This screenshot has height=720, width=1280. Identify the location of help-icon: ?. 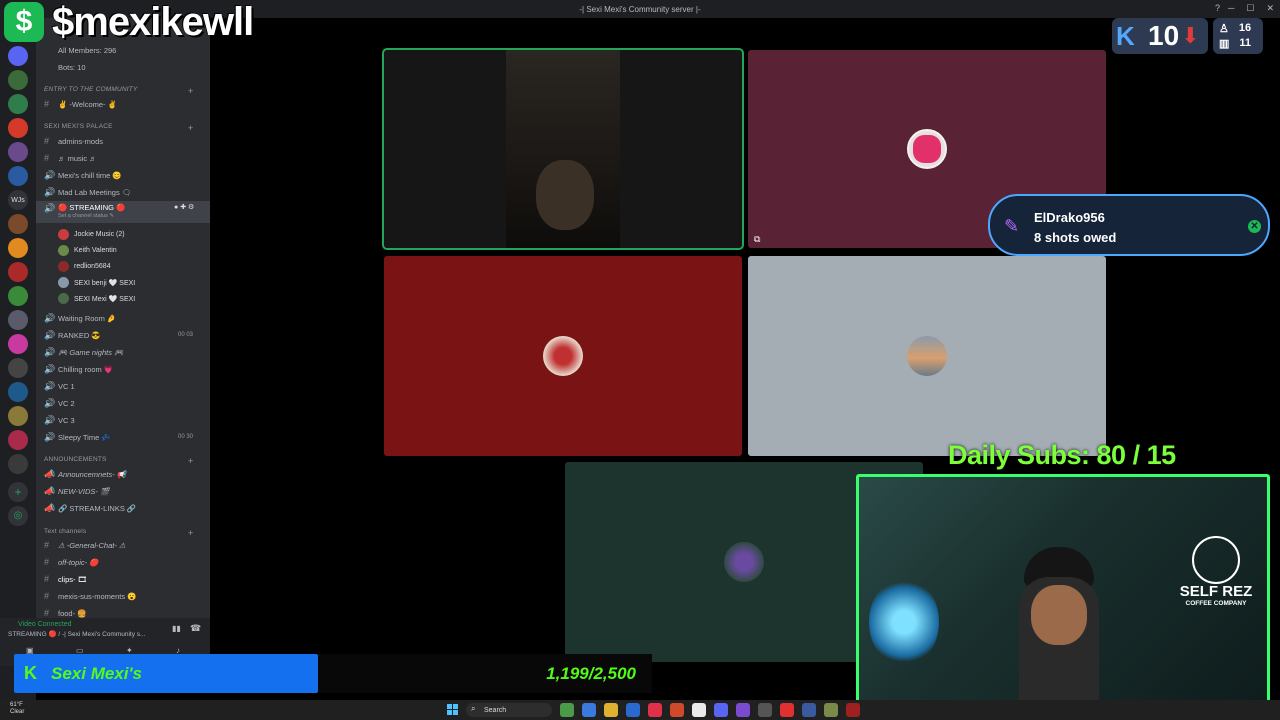
(1217, 8).